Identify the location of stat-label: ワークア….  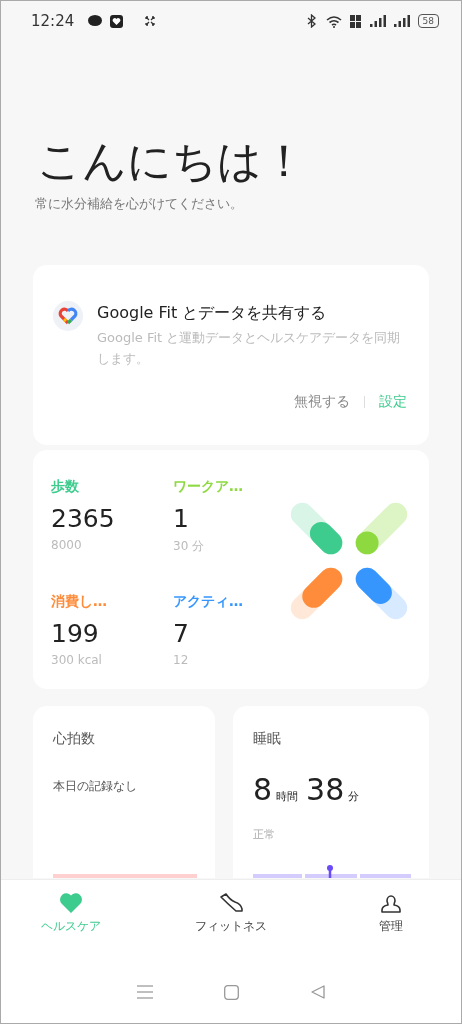
(208, 487).